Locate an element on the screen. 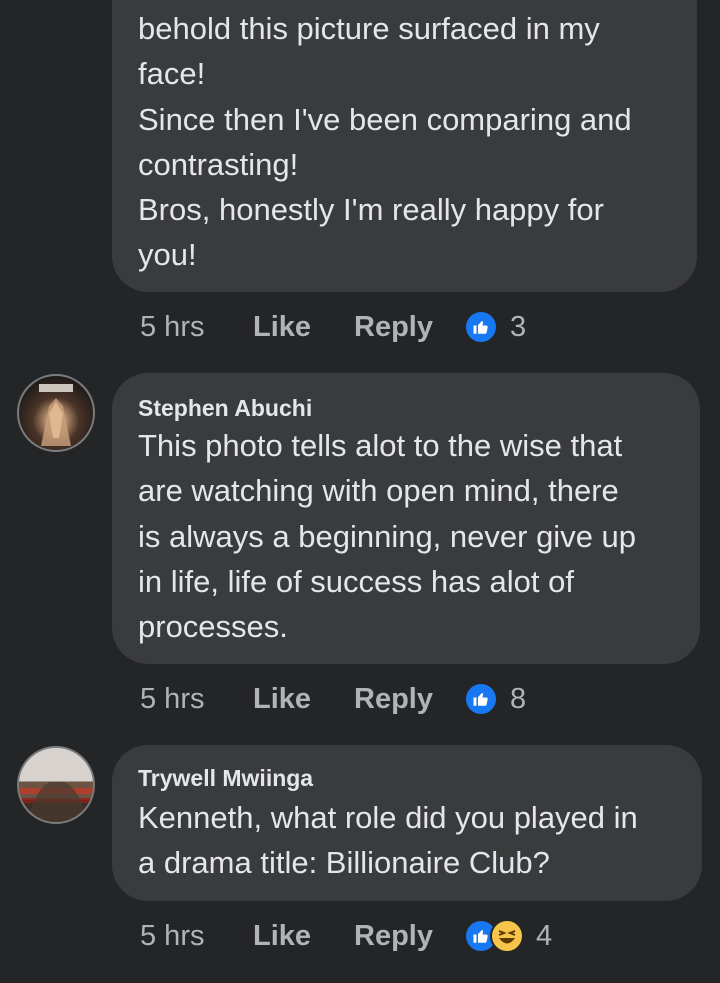 The image size is (720, 983). reaction-summary: 8 is located at coordinates (495, 699).